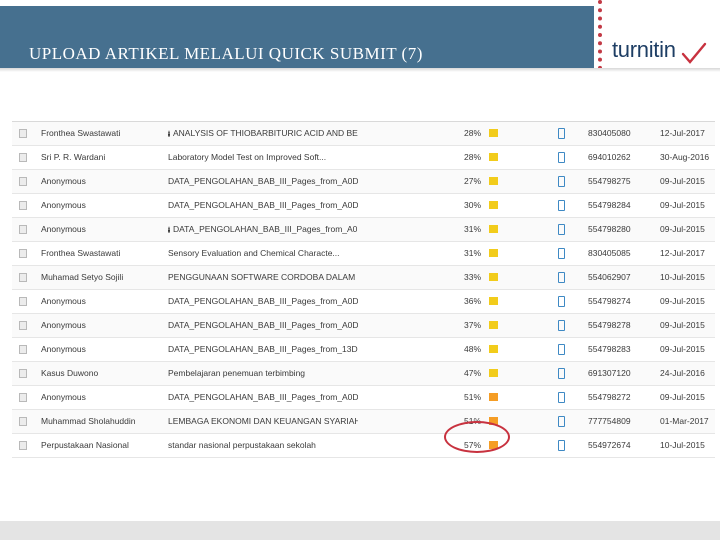 This screenshot has width=720, height=540. Describe the element at coordinates (609, 445) in the screenshot. I see `paper-id: 554972674` at that location.